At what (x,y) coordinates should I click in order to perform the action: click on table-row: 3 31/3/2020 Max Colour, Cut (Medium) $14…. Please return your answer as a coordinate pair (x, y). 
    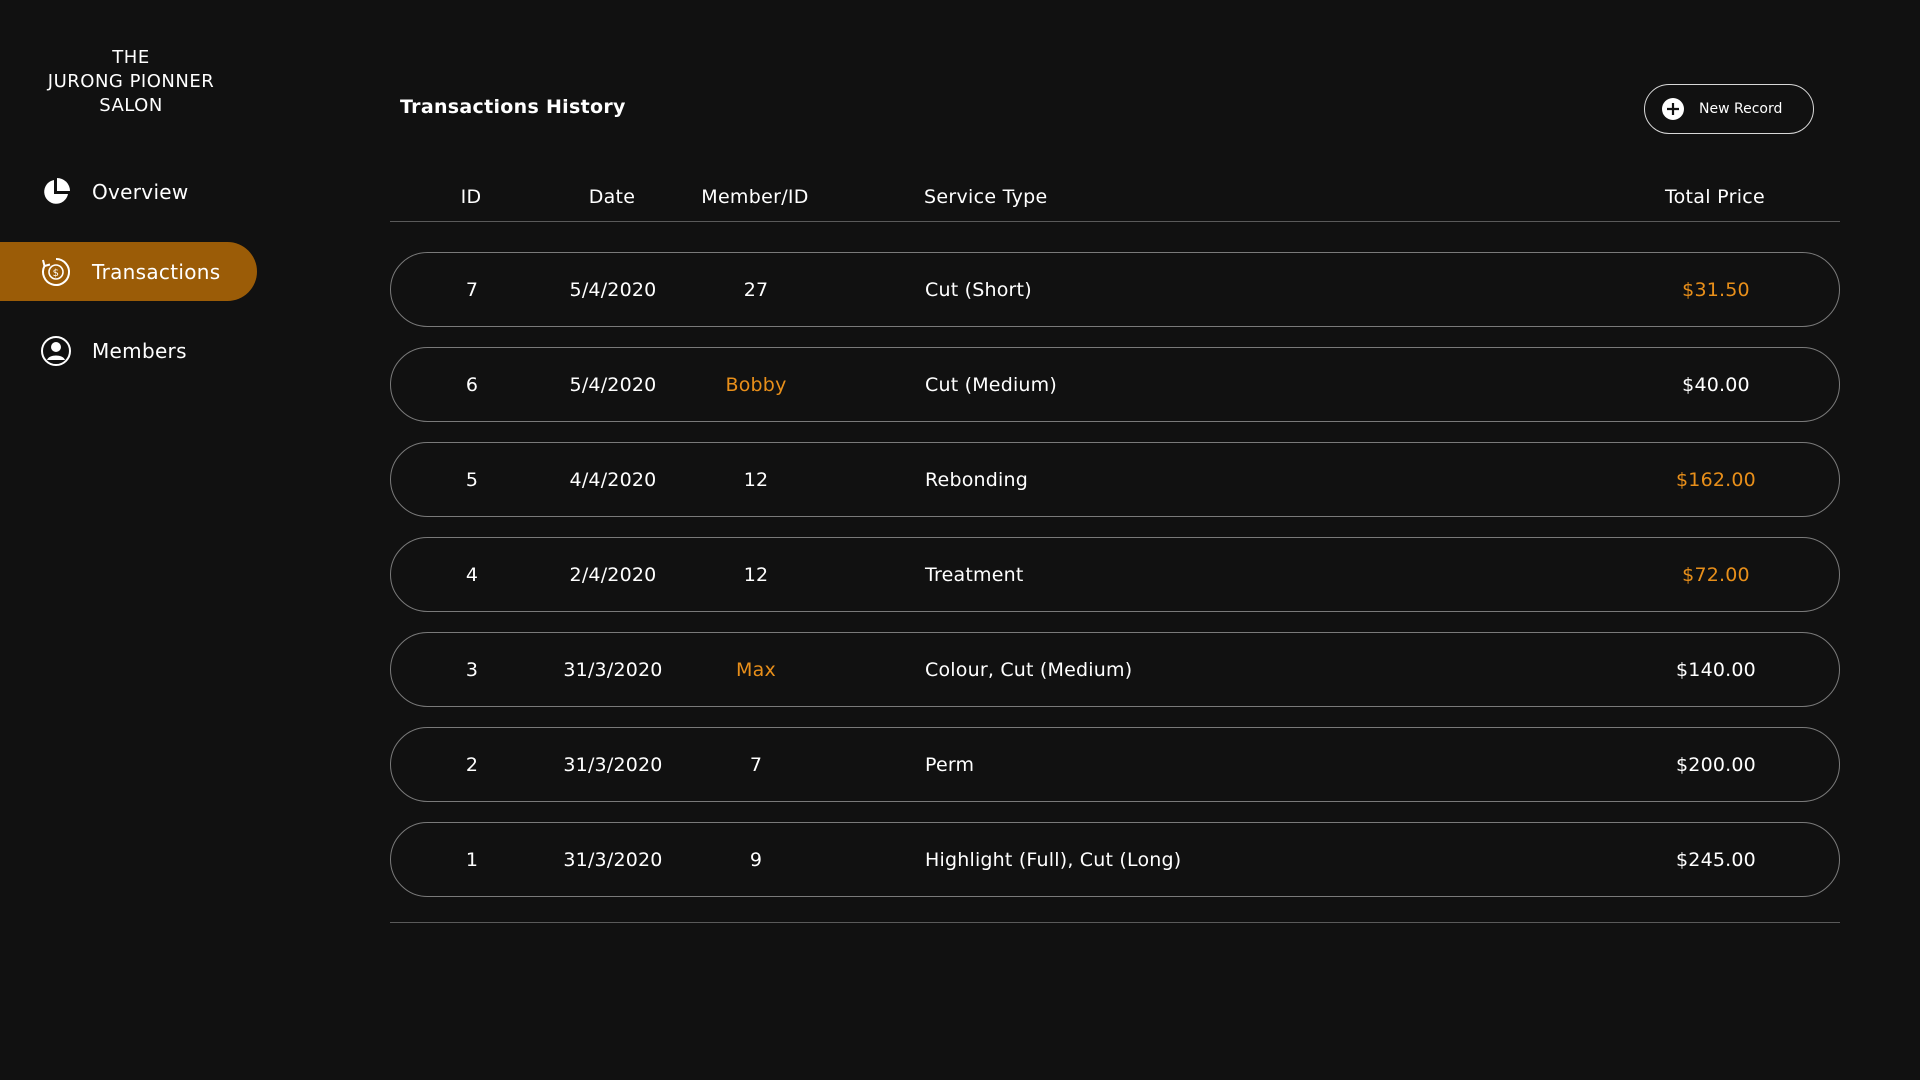
    Looking at the image, I should click on (1115, 669).